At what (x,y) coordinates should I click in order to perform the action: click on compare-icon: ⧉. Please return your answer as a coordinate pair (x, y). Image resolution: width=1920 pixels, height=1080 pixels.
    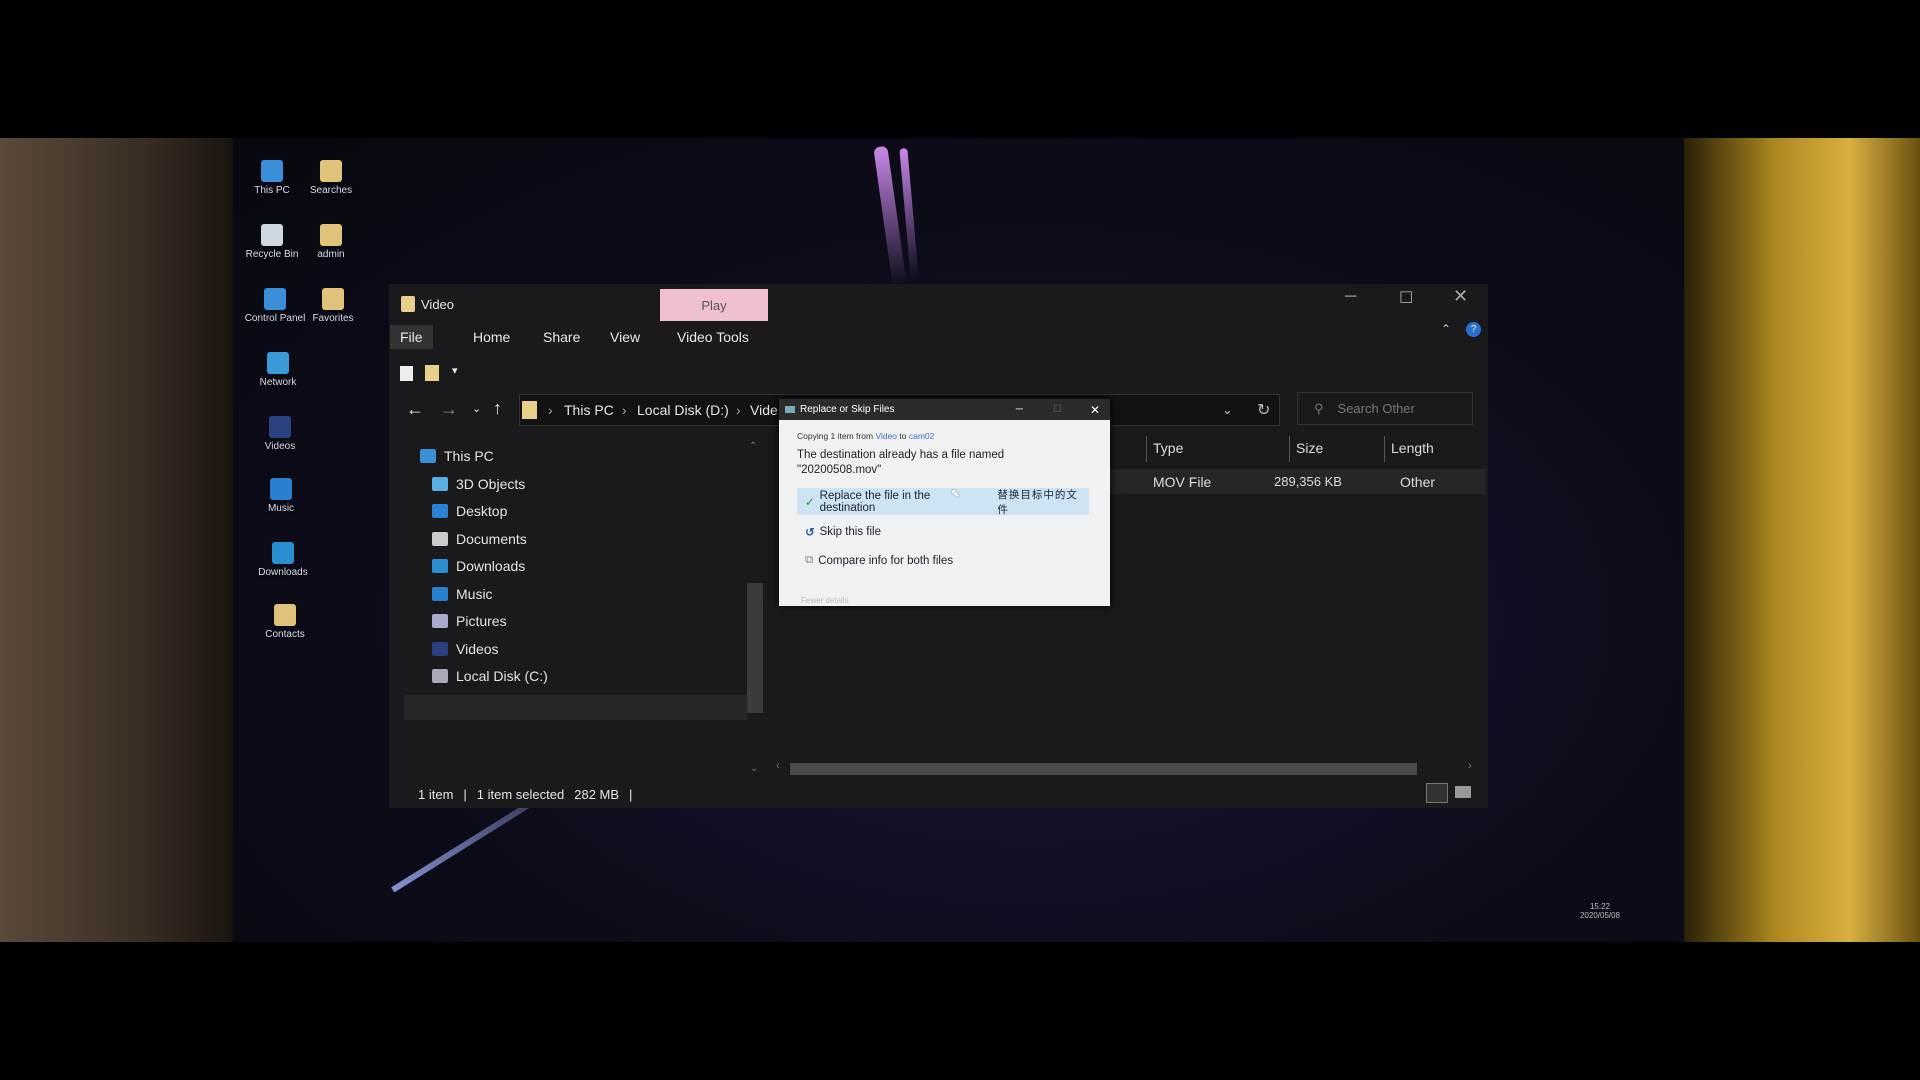
    Looking at the image, I should click on (809, 560).